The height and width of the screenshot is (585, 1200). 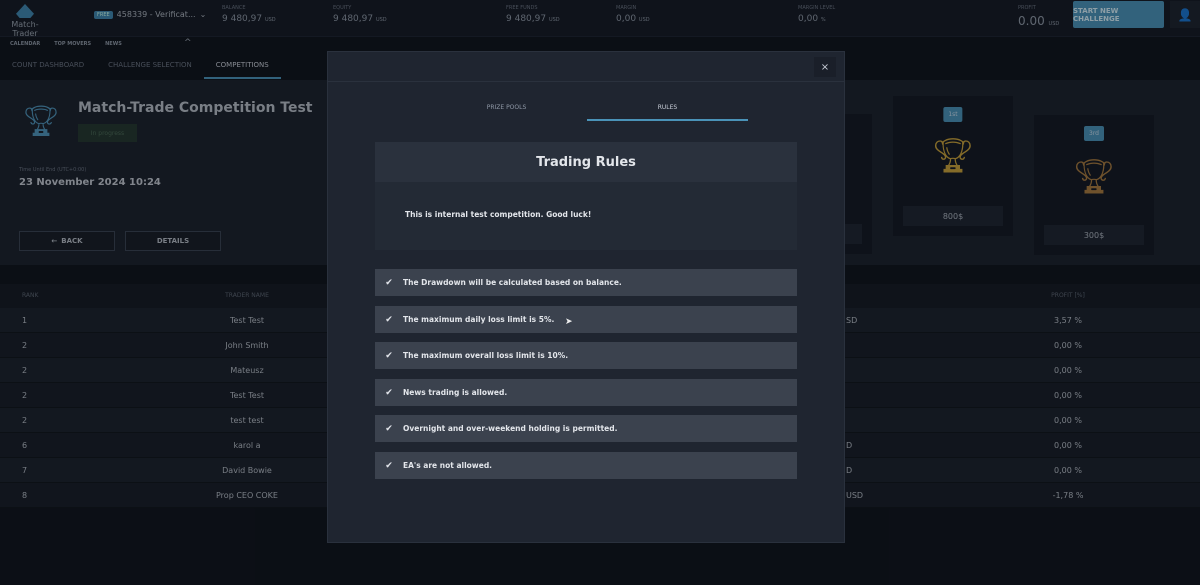 I want to click on rule-item: ✔ EA's are not allowed., so click(x=586, y=465).